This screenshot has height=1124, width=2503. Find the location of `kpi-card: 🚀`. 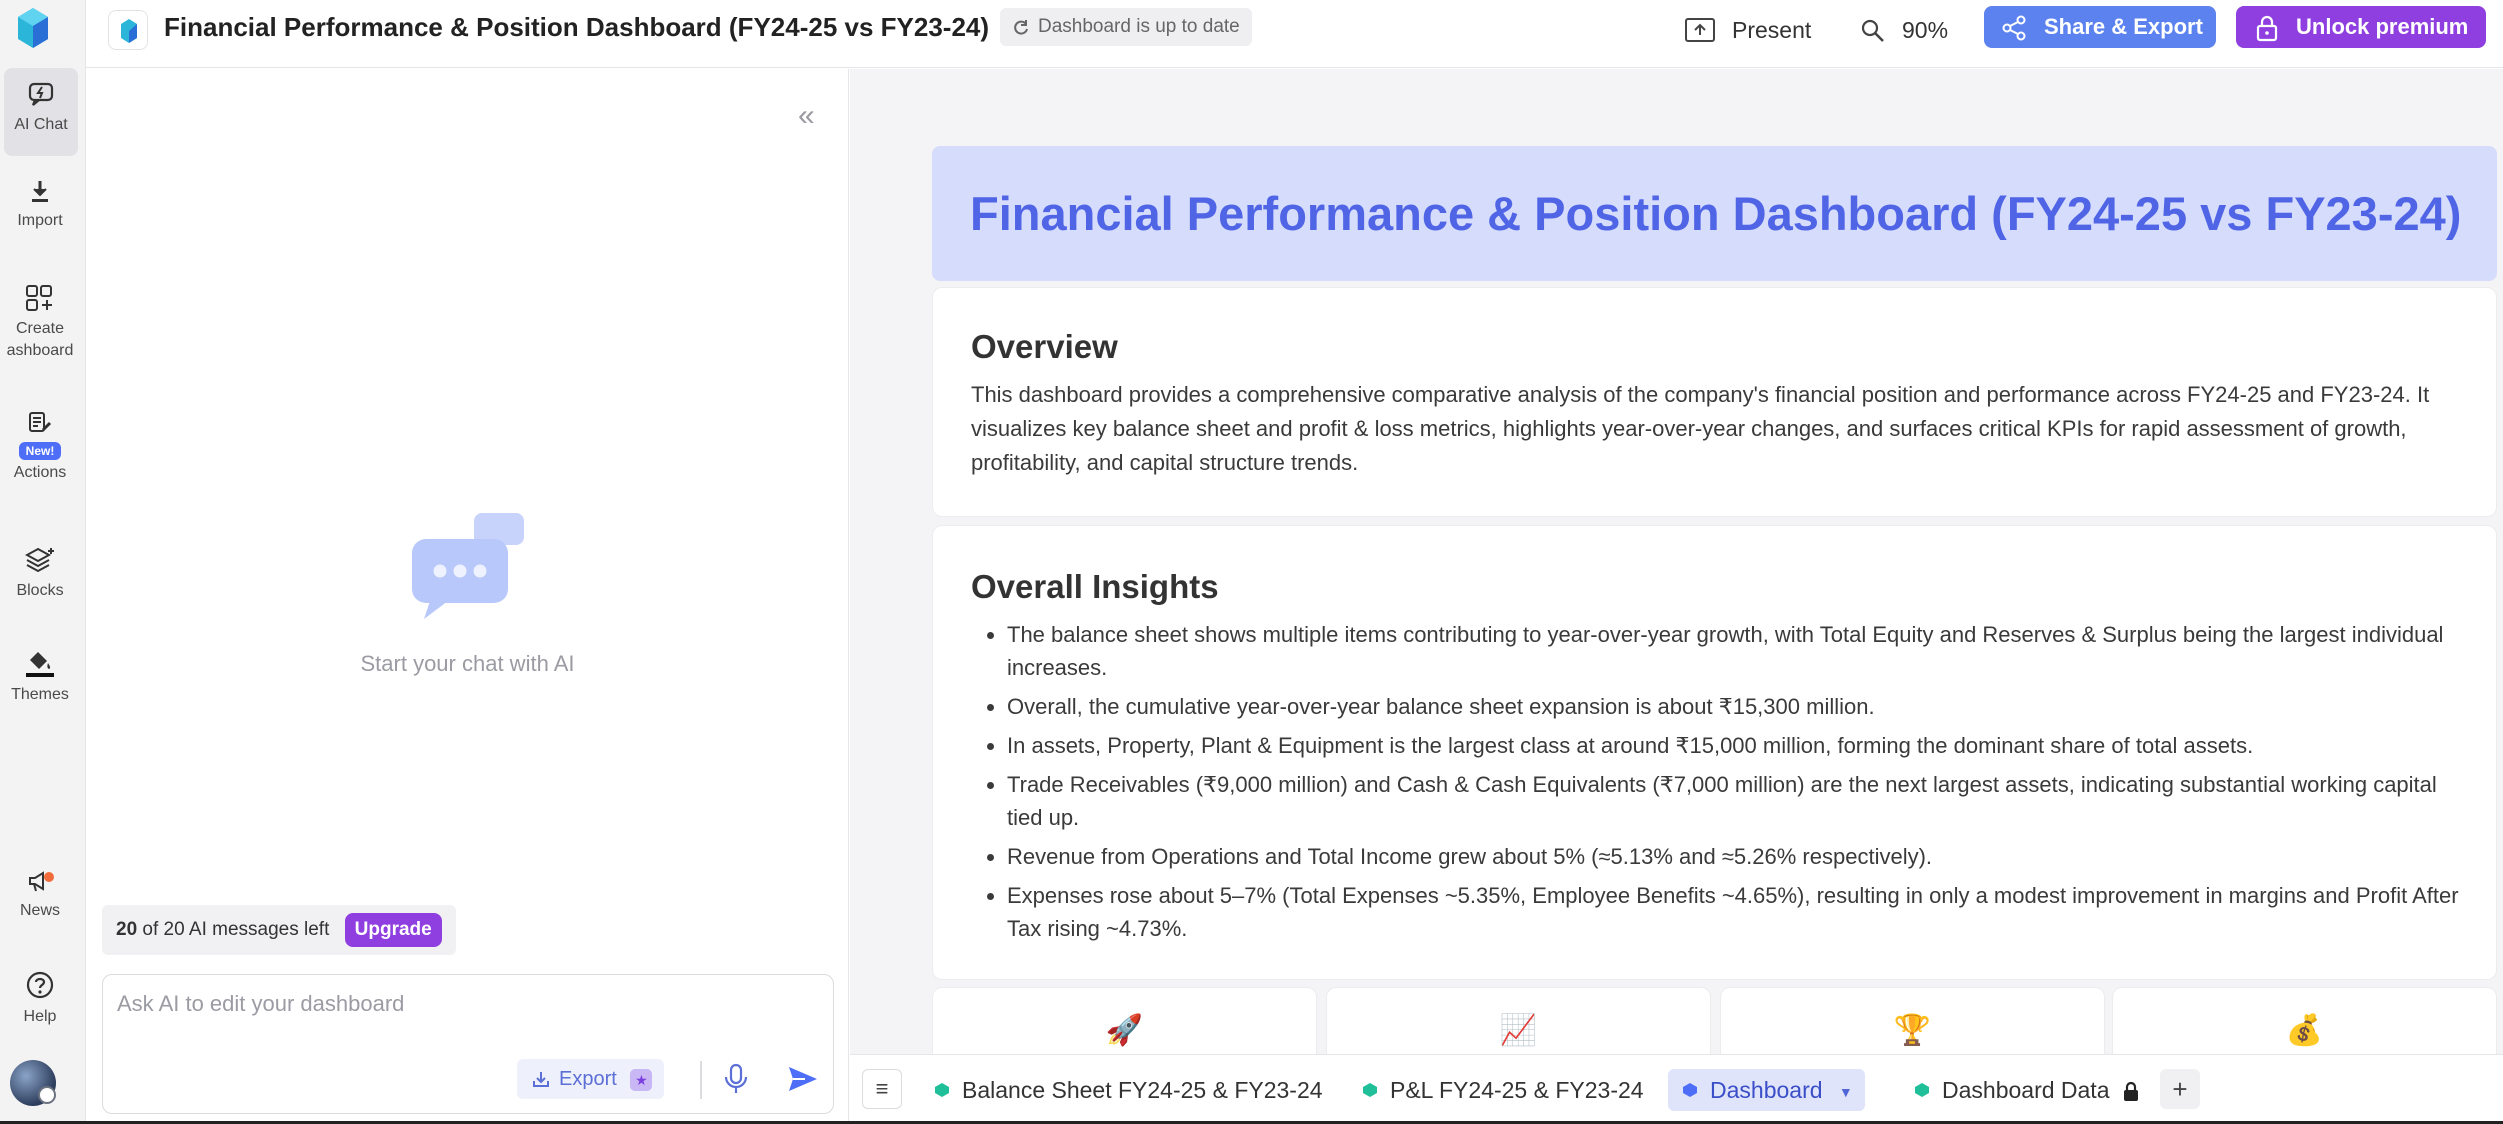

kpi-card: 🚀 is located at coordinates (1124, 1020).